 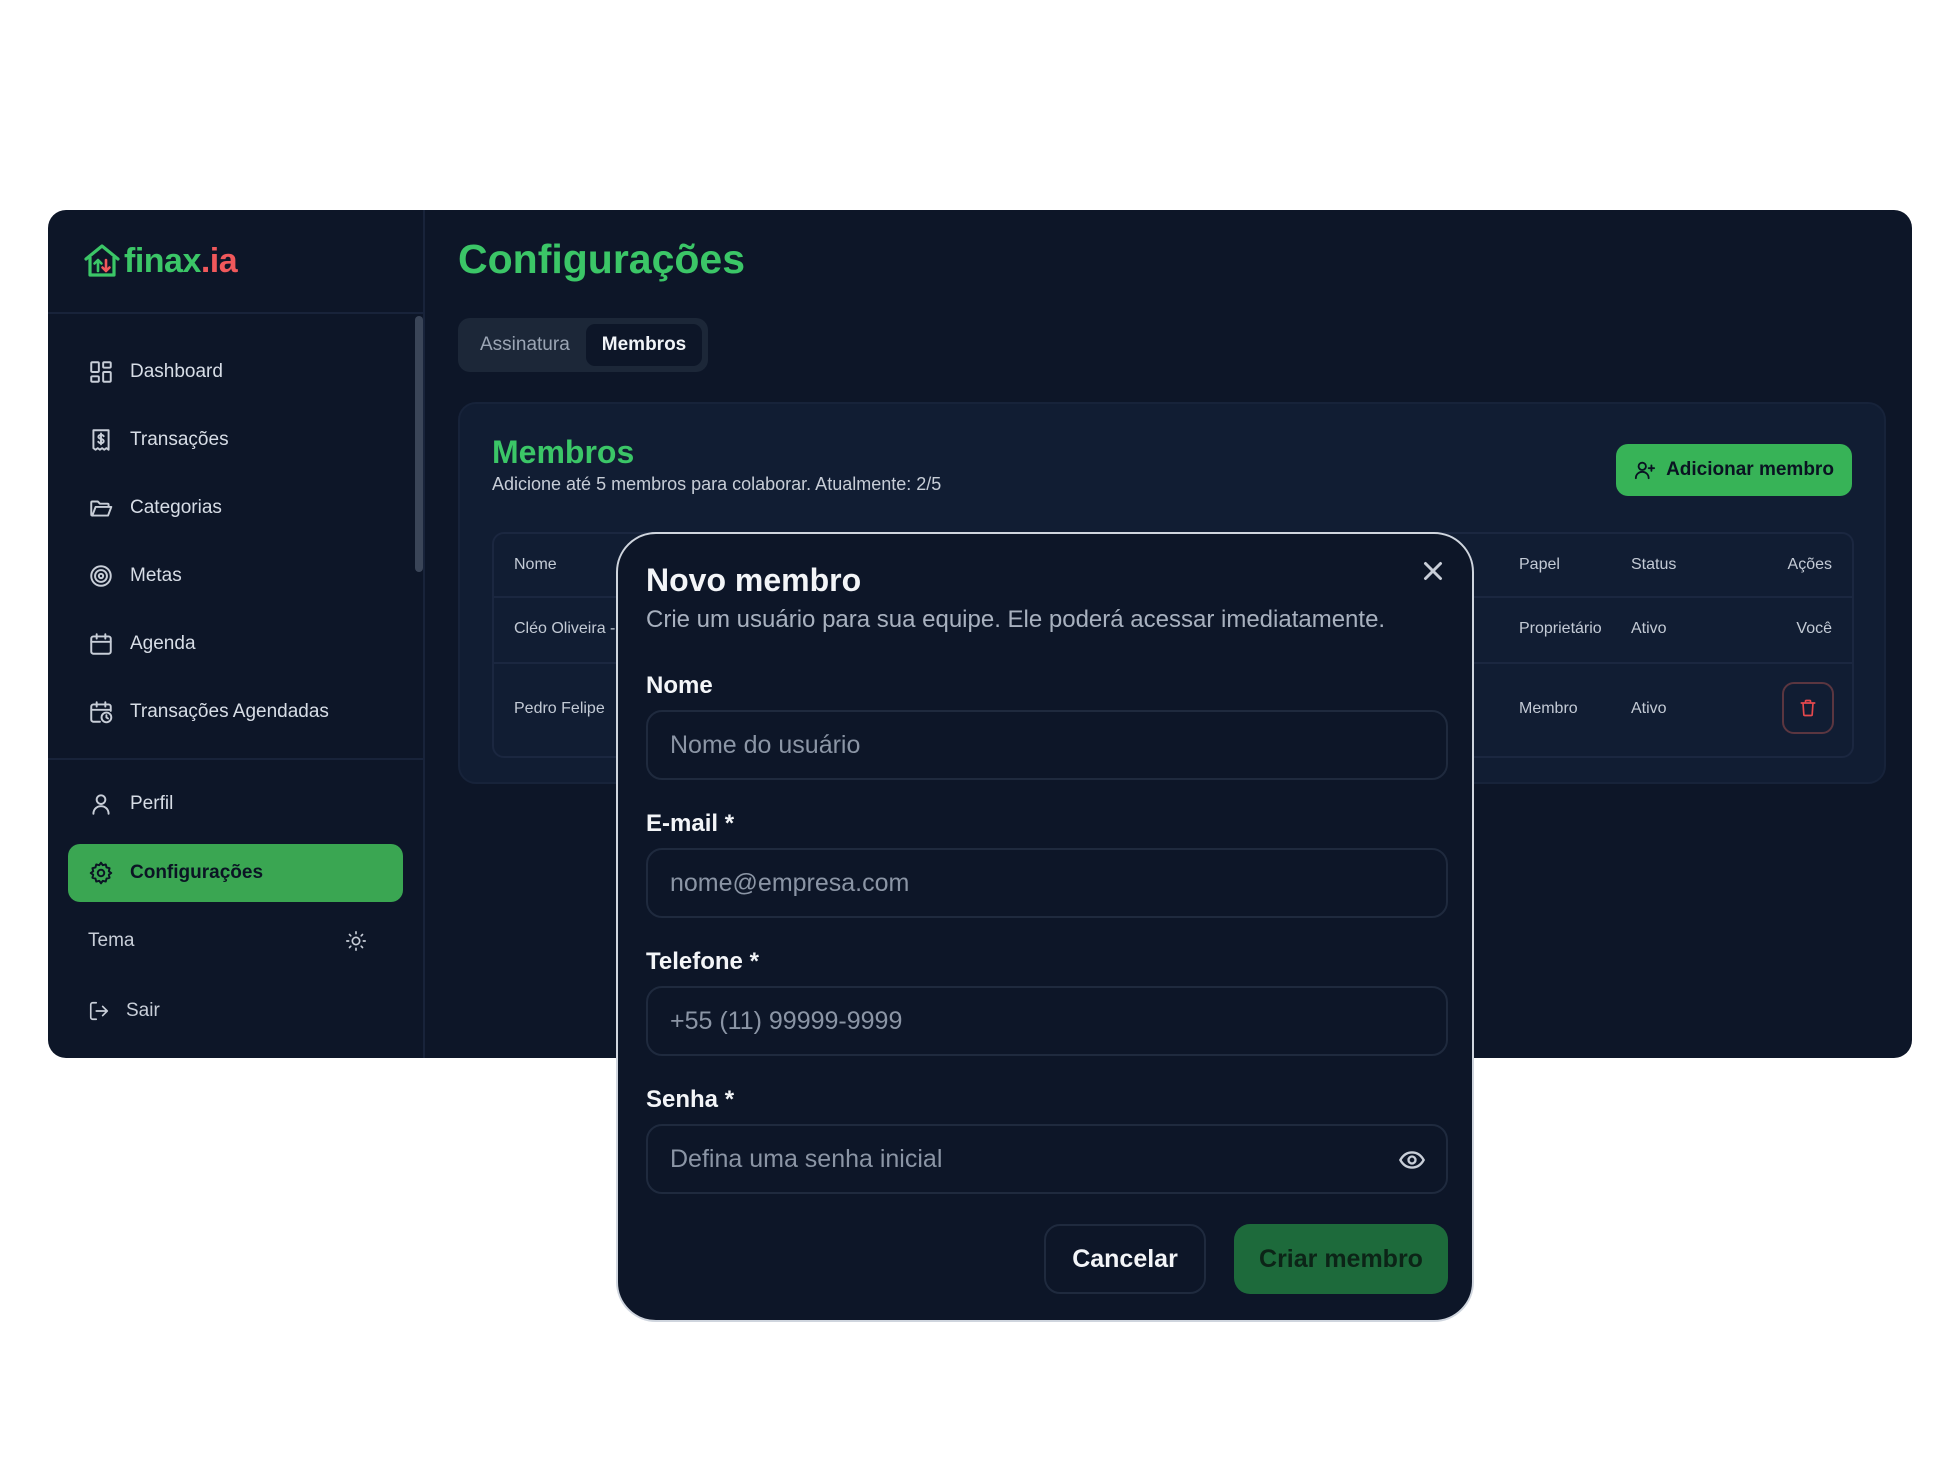 What do you see at coordinates (235, 1011) in the screenshot?
I see `logout-button: Sair` at bounding box center [235, 1011].